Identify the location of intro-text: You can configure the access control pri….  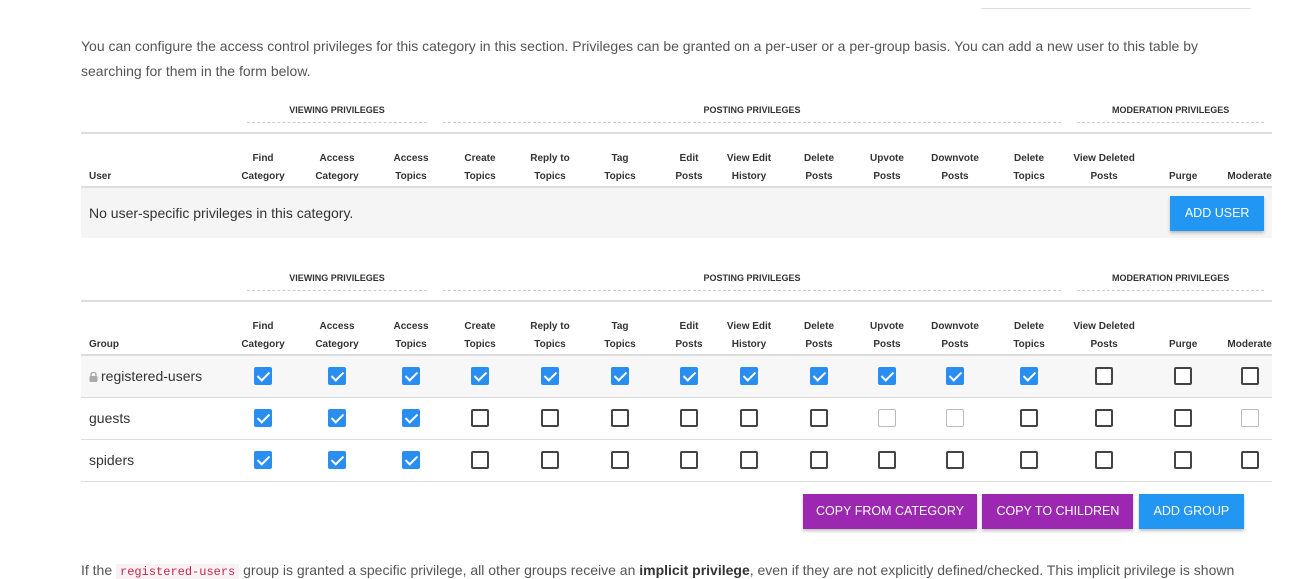
(640, 58).